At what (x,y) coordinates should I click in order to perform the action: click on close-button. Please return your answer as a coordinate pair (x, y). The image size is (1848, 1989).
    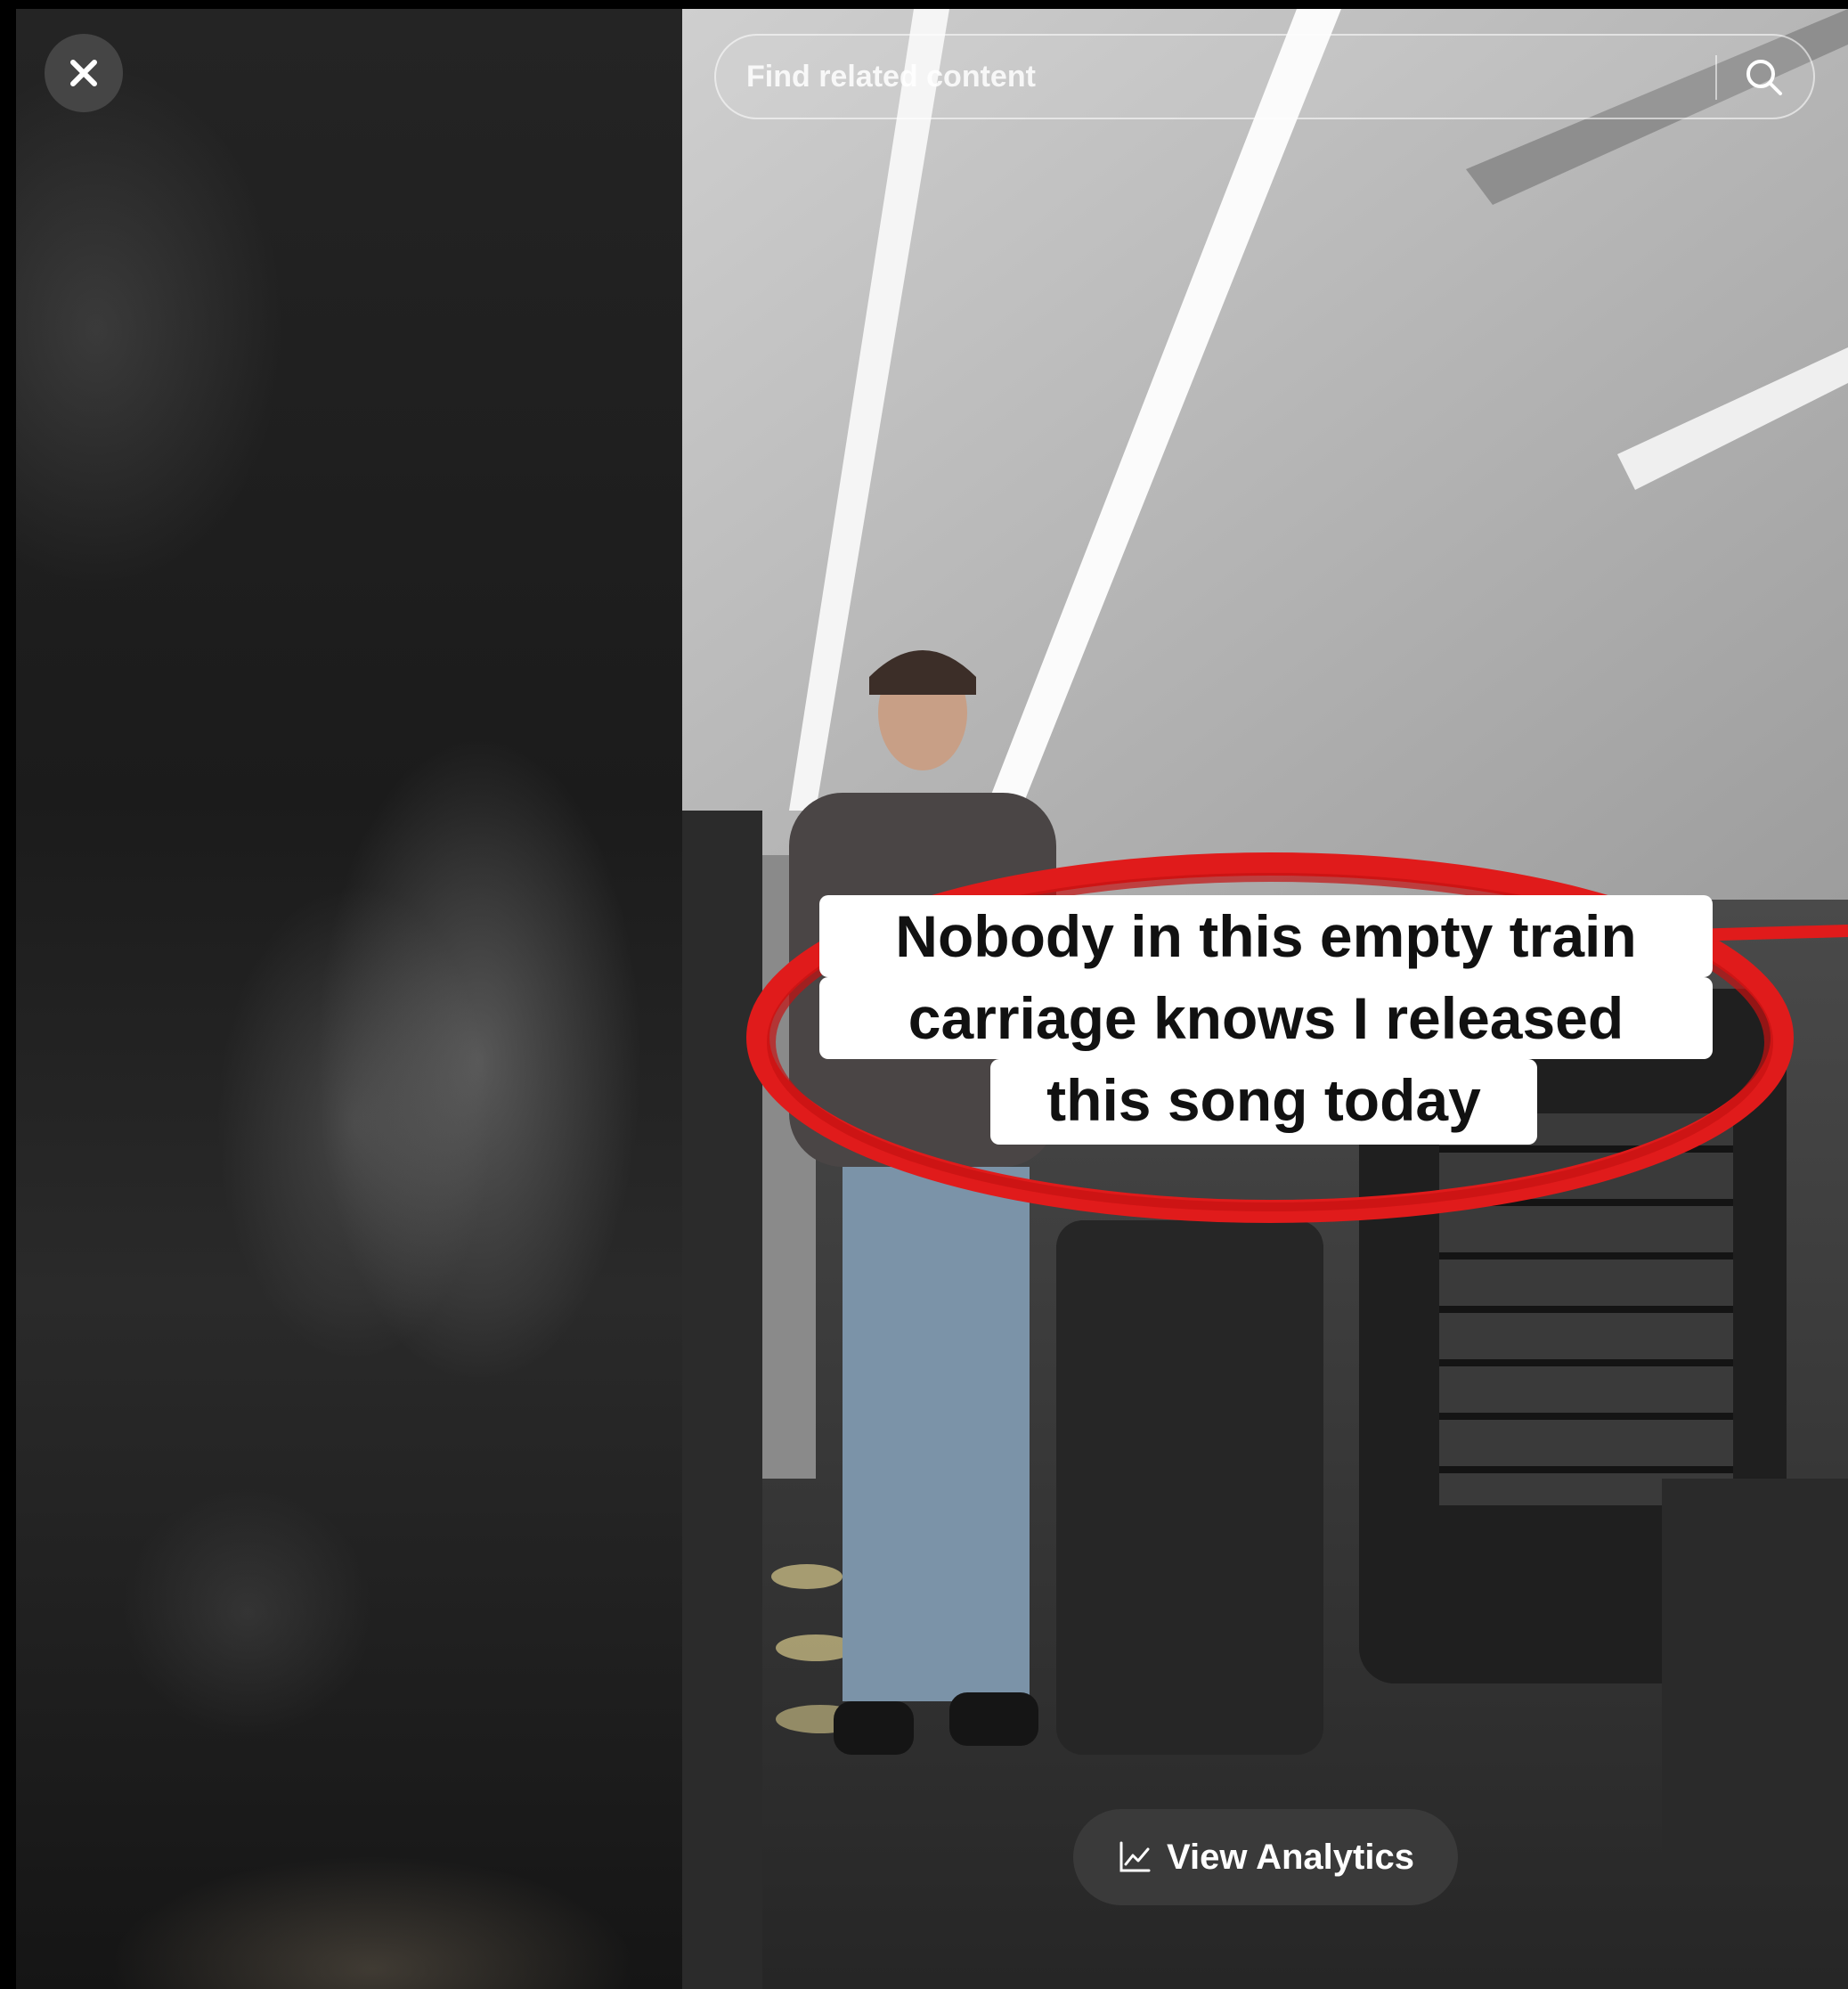
    Looking at the image, I should click on (84, 73).